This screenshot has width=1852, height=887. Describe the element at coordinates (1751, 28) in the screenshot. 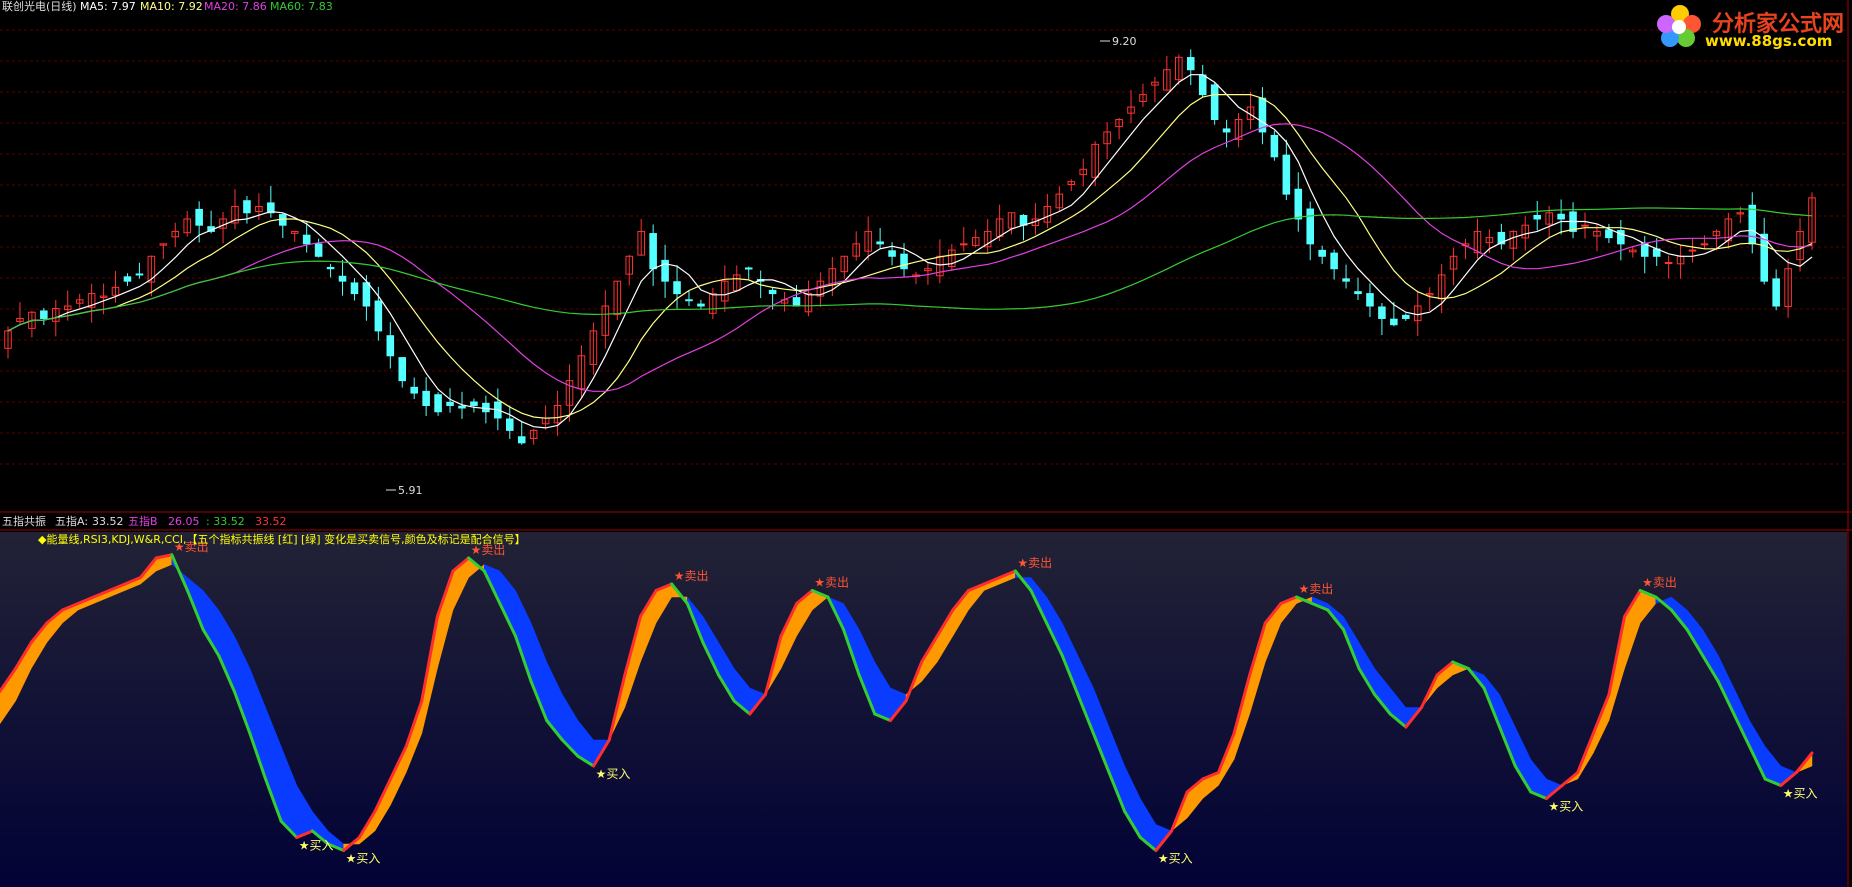

I see `watermark-logo: 分析家公式网 www.88gs.com` at that location.